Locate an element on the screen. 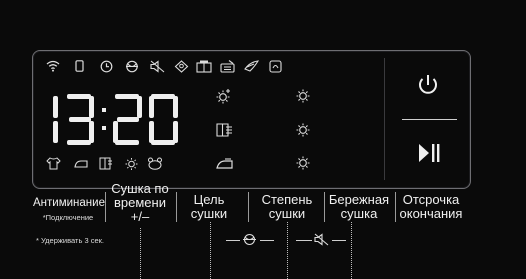  power-icon is located at coordinates (428, 84).